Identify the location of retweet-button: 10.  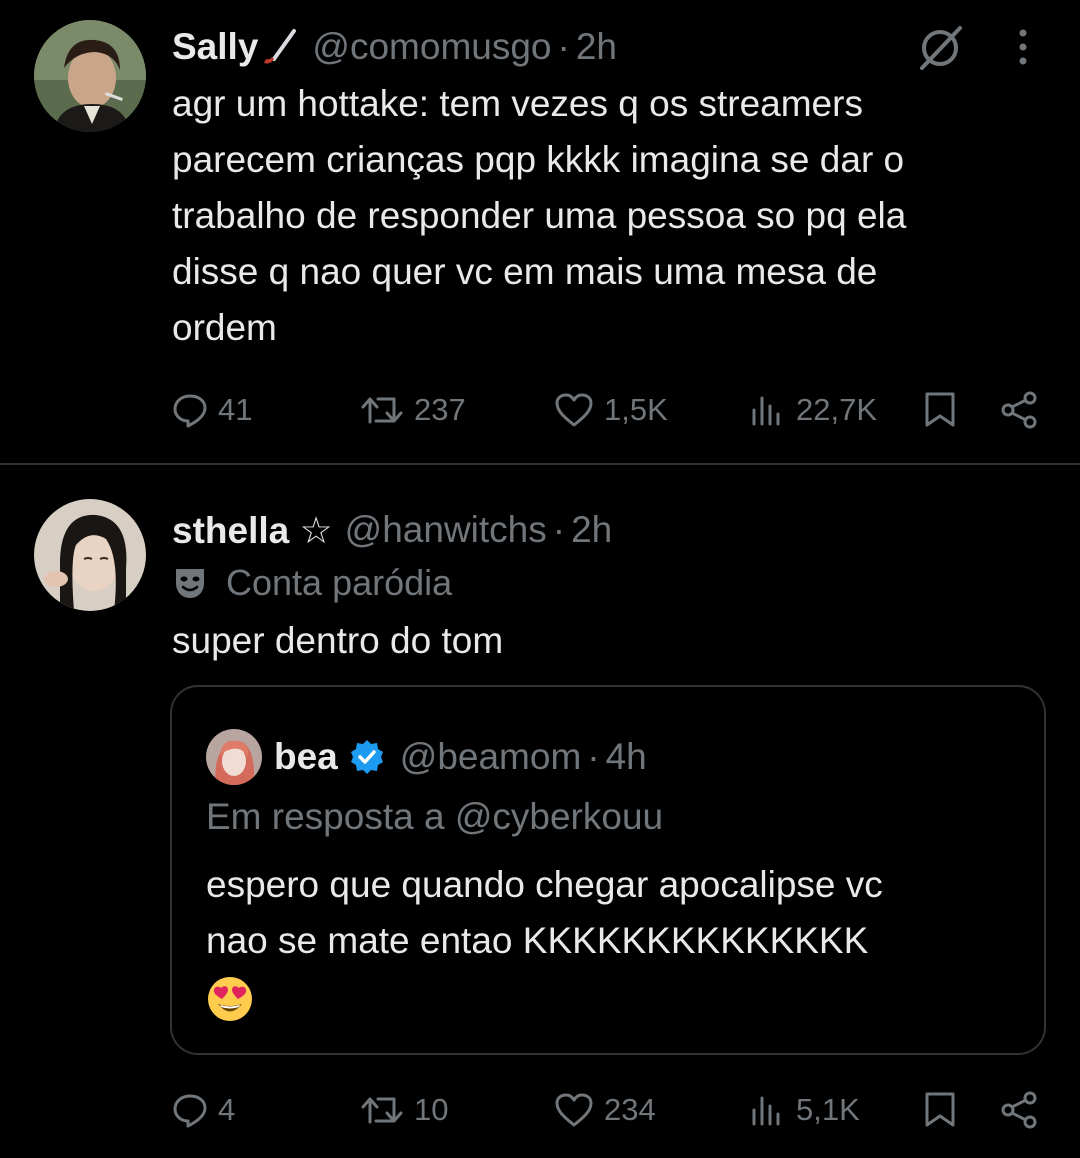
(404, 1110).